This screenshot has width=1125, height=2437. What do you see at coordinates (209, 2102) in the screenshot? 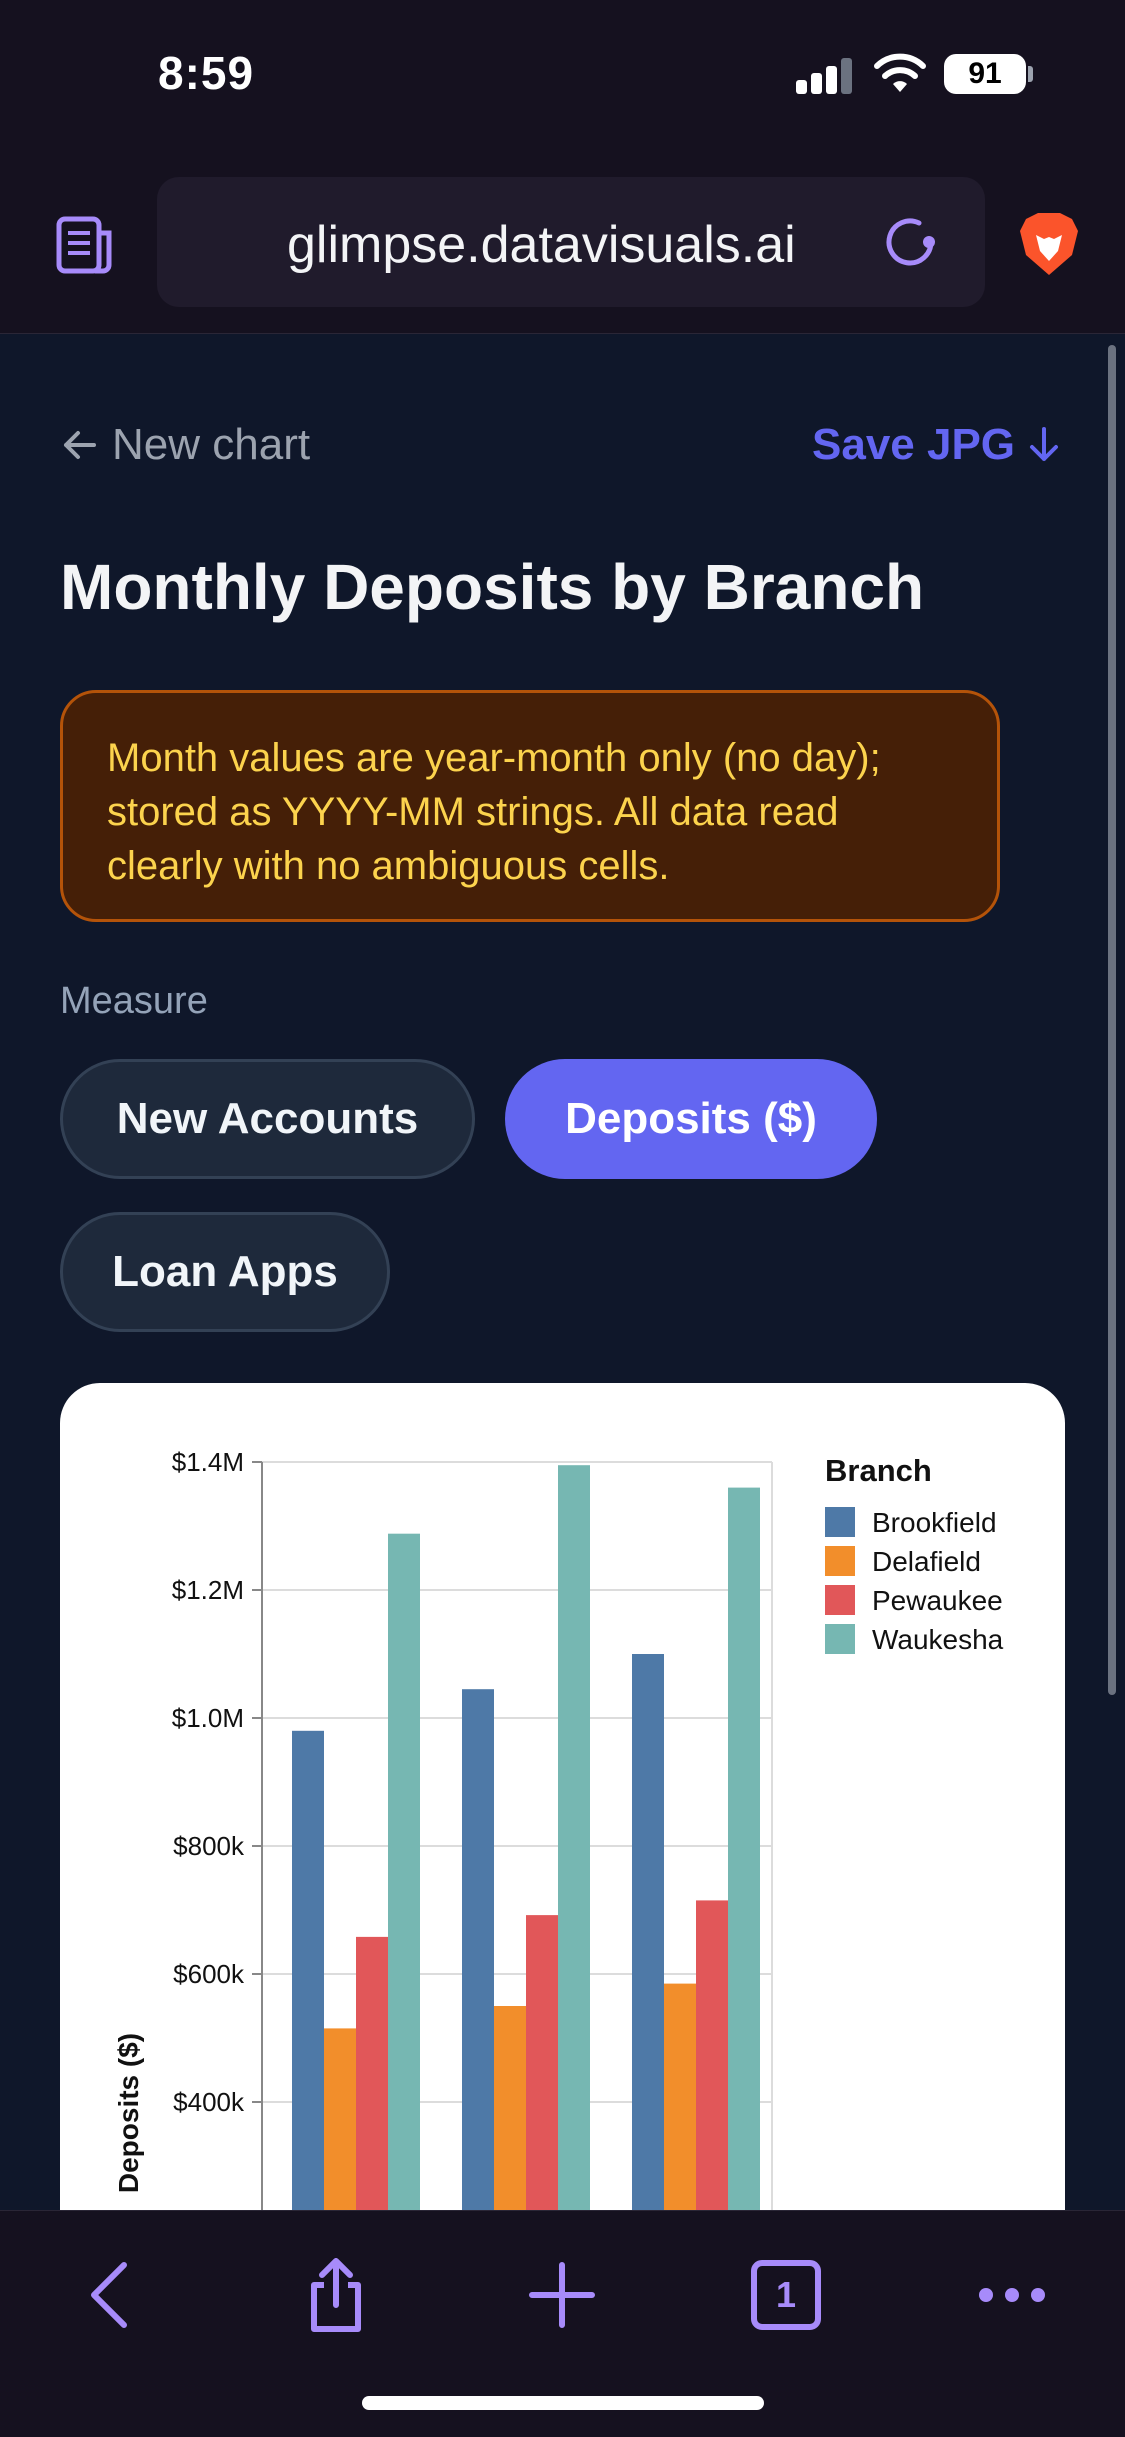
I see `y-tick-label: $400k` at bounding box center [209, 2102].